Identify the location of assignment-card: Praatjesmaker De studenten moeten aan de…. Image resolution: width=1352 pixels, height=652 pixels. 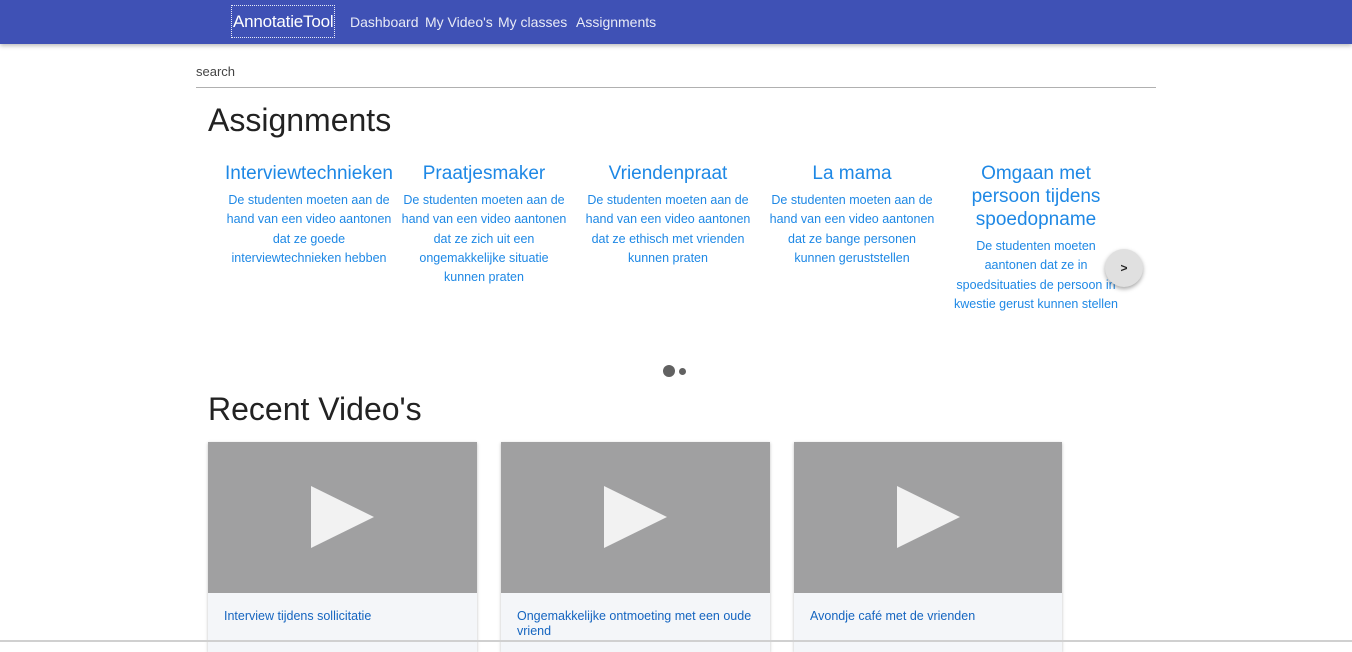
(484, 224).